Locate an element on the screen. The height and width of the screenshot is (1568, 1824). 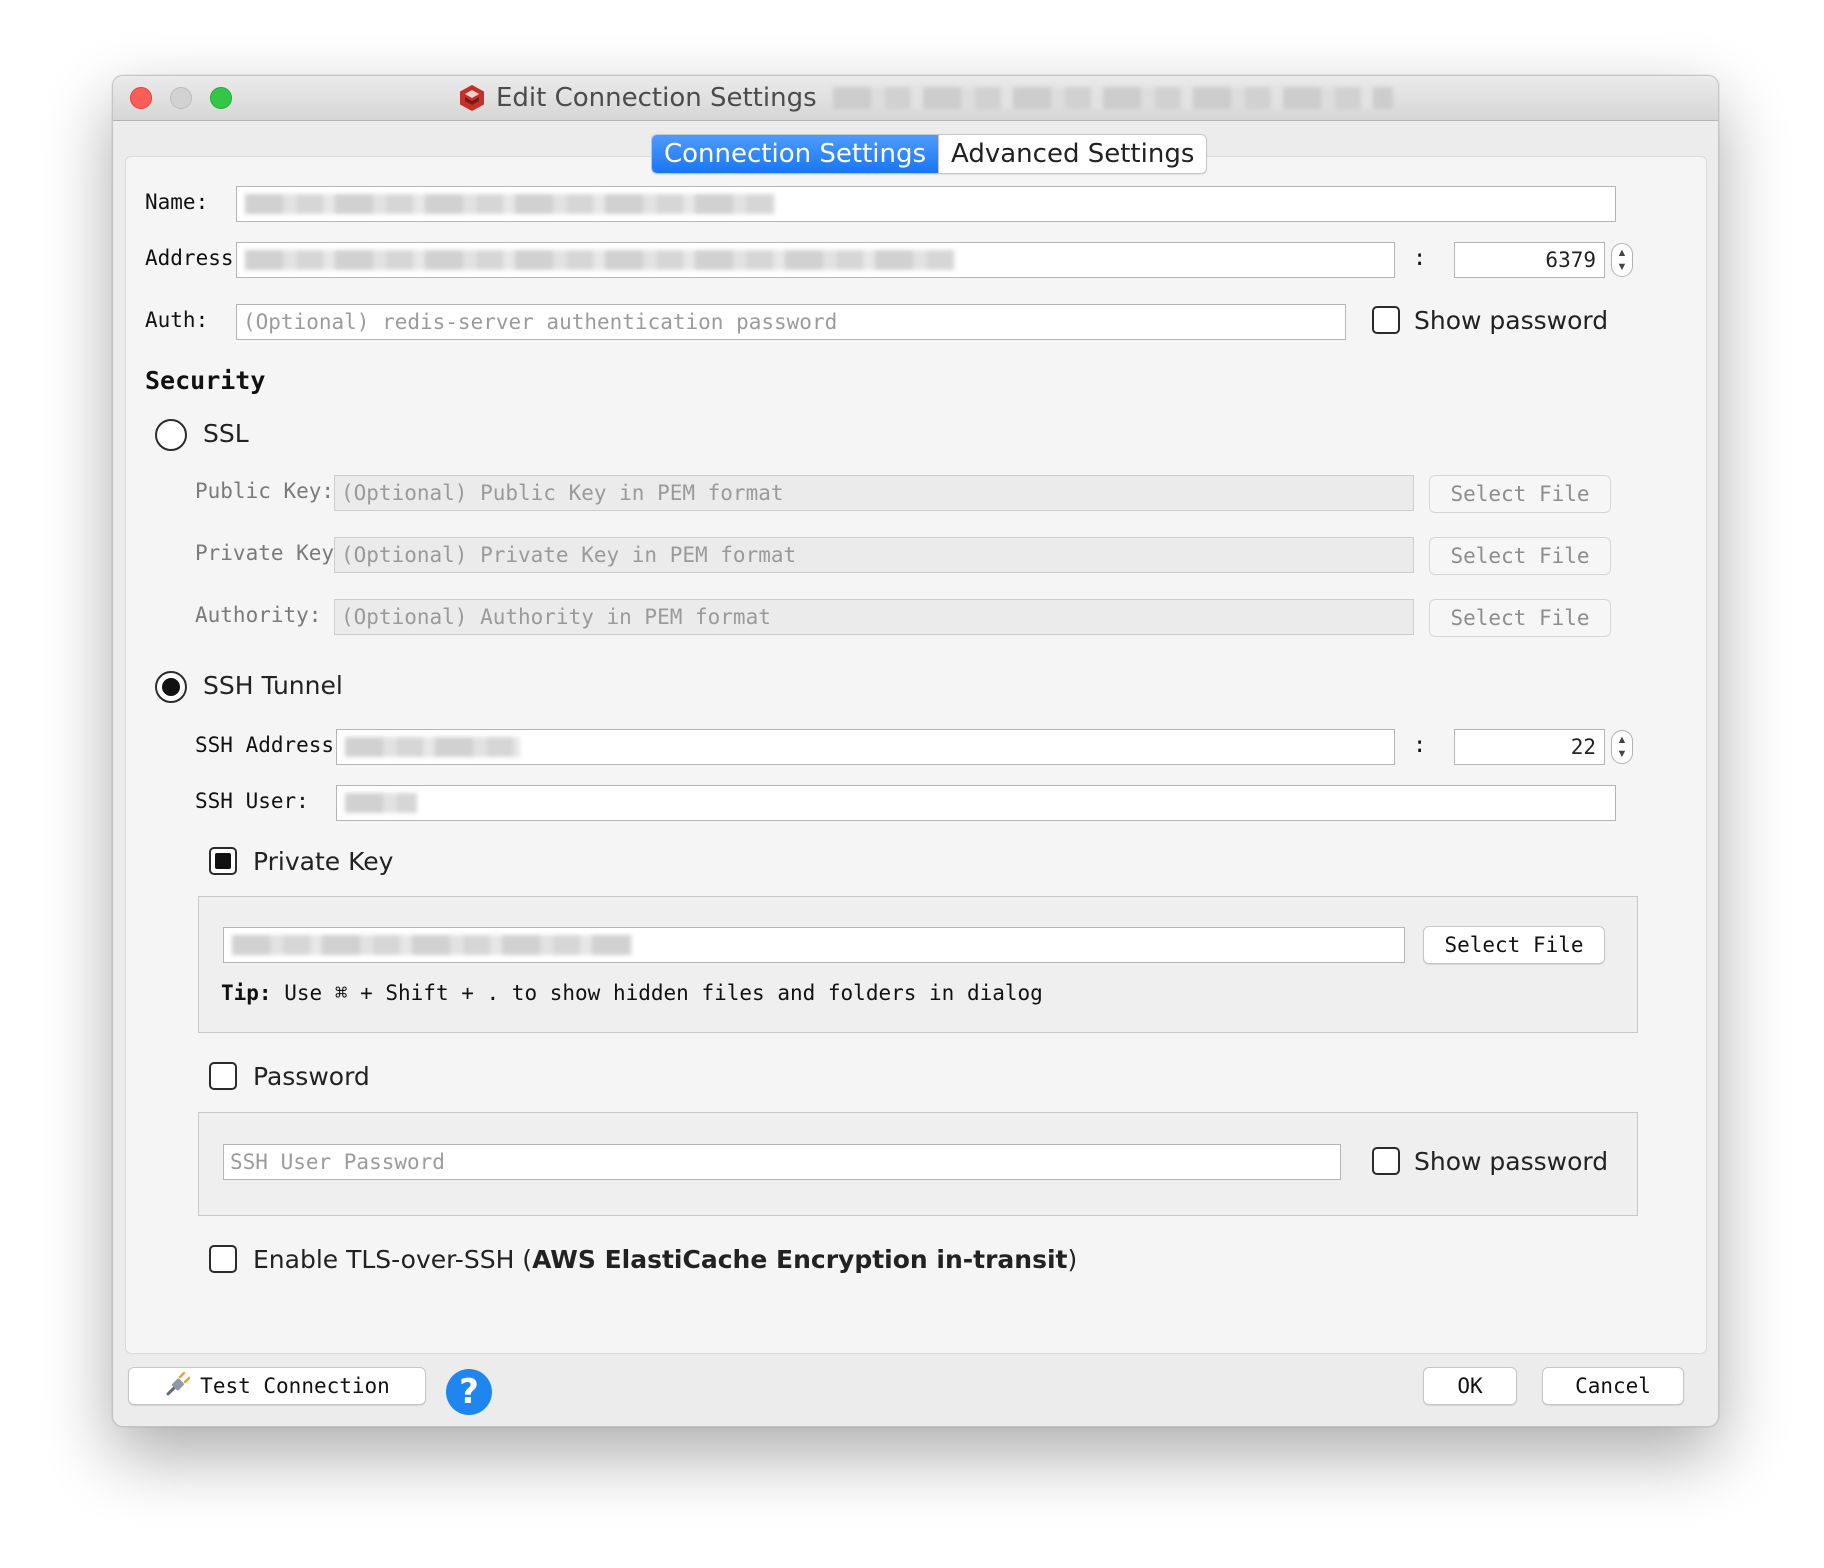
plug-icon is located at coordinates (178, 1383).